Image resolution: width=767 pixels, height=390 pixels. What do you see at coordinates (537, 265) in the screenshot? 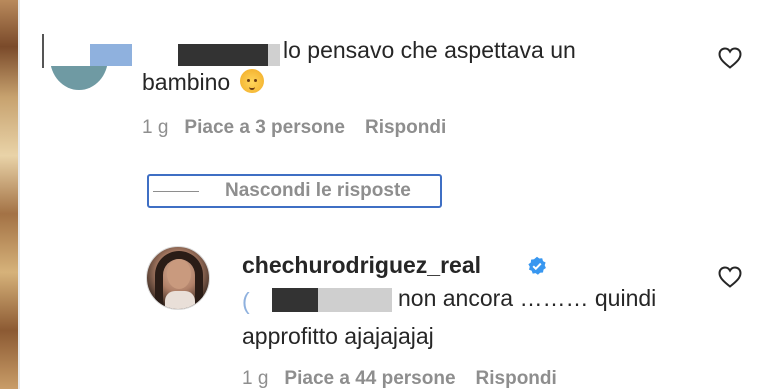
I see `verified-badge-icon` at bounding box center [537, 265].